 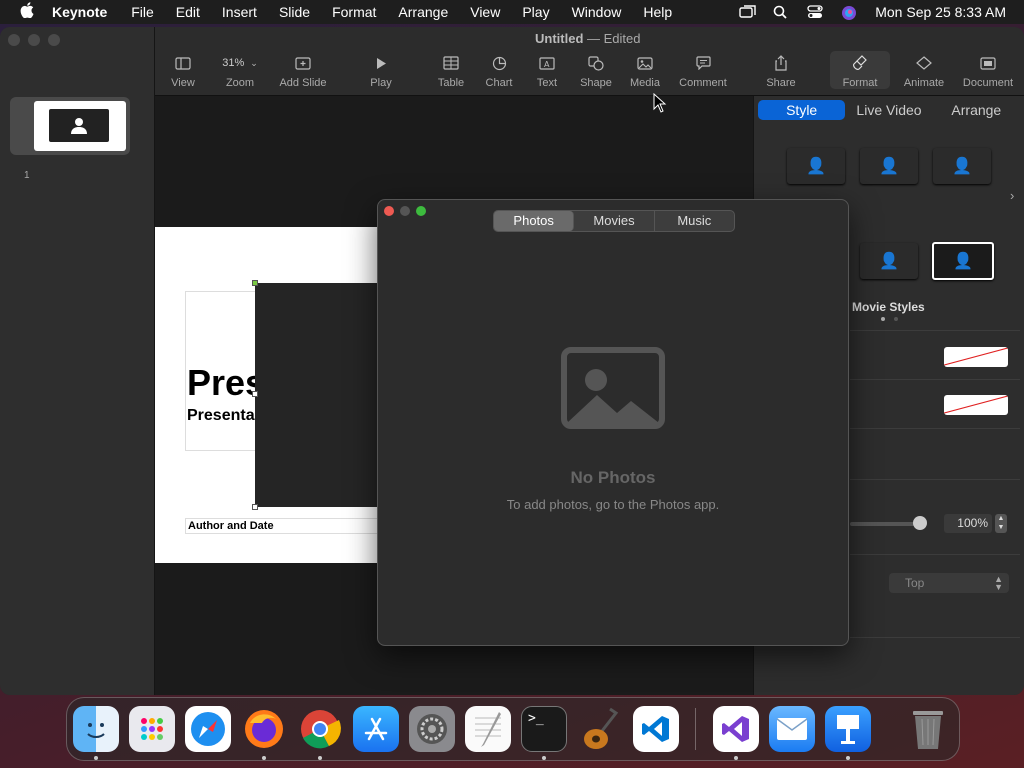 What do you see at coordinates (239, 12) in the screenshot?
I see `menu-insert: Insert` at bounding box center [239, 12].